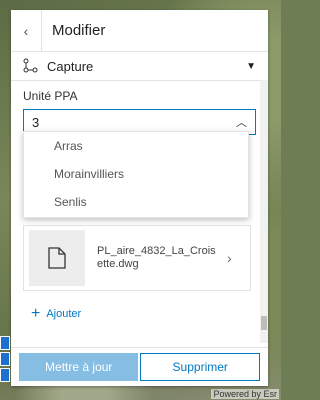 This screenshot has height=400, width=320. Describe the element at coordinates (200, 367) in the screenshot. I see `delete-button: Supprimer` at that location.